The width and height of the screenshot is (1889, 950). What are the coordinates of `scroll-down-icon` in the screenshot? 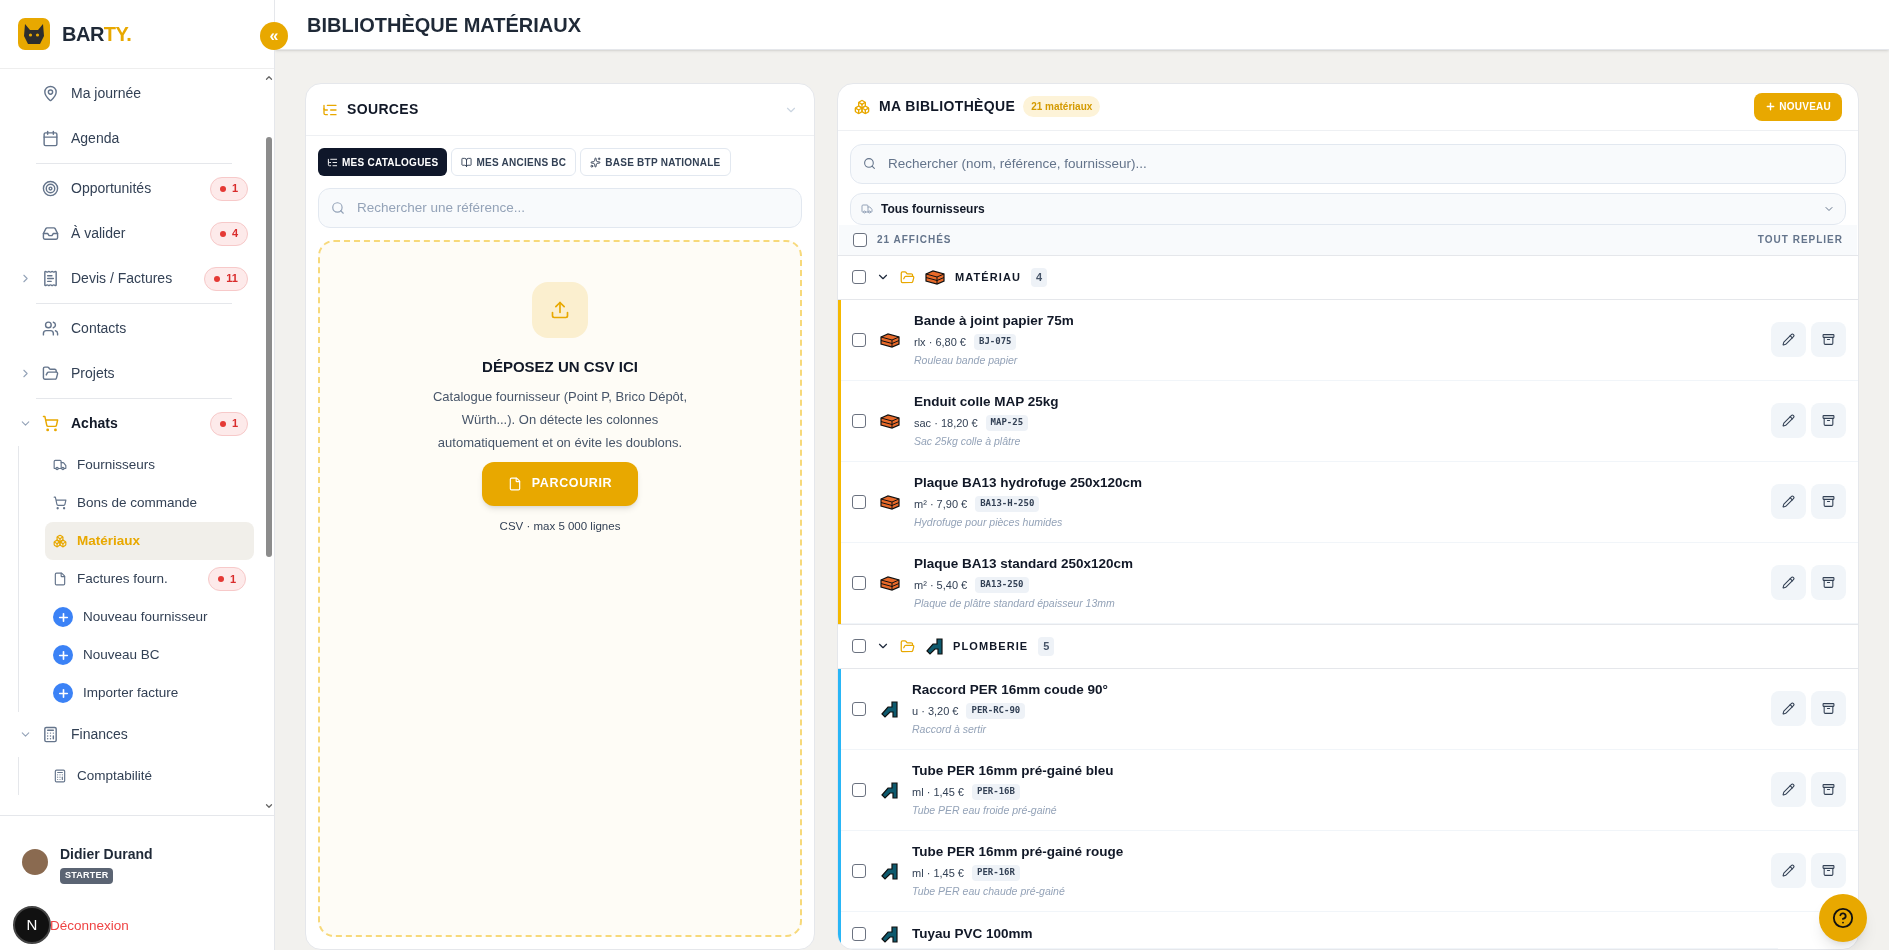 It's located at (269, 806).